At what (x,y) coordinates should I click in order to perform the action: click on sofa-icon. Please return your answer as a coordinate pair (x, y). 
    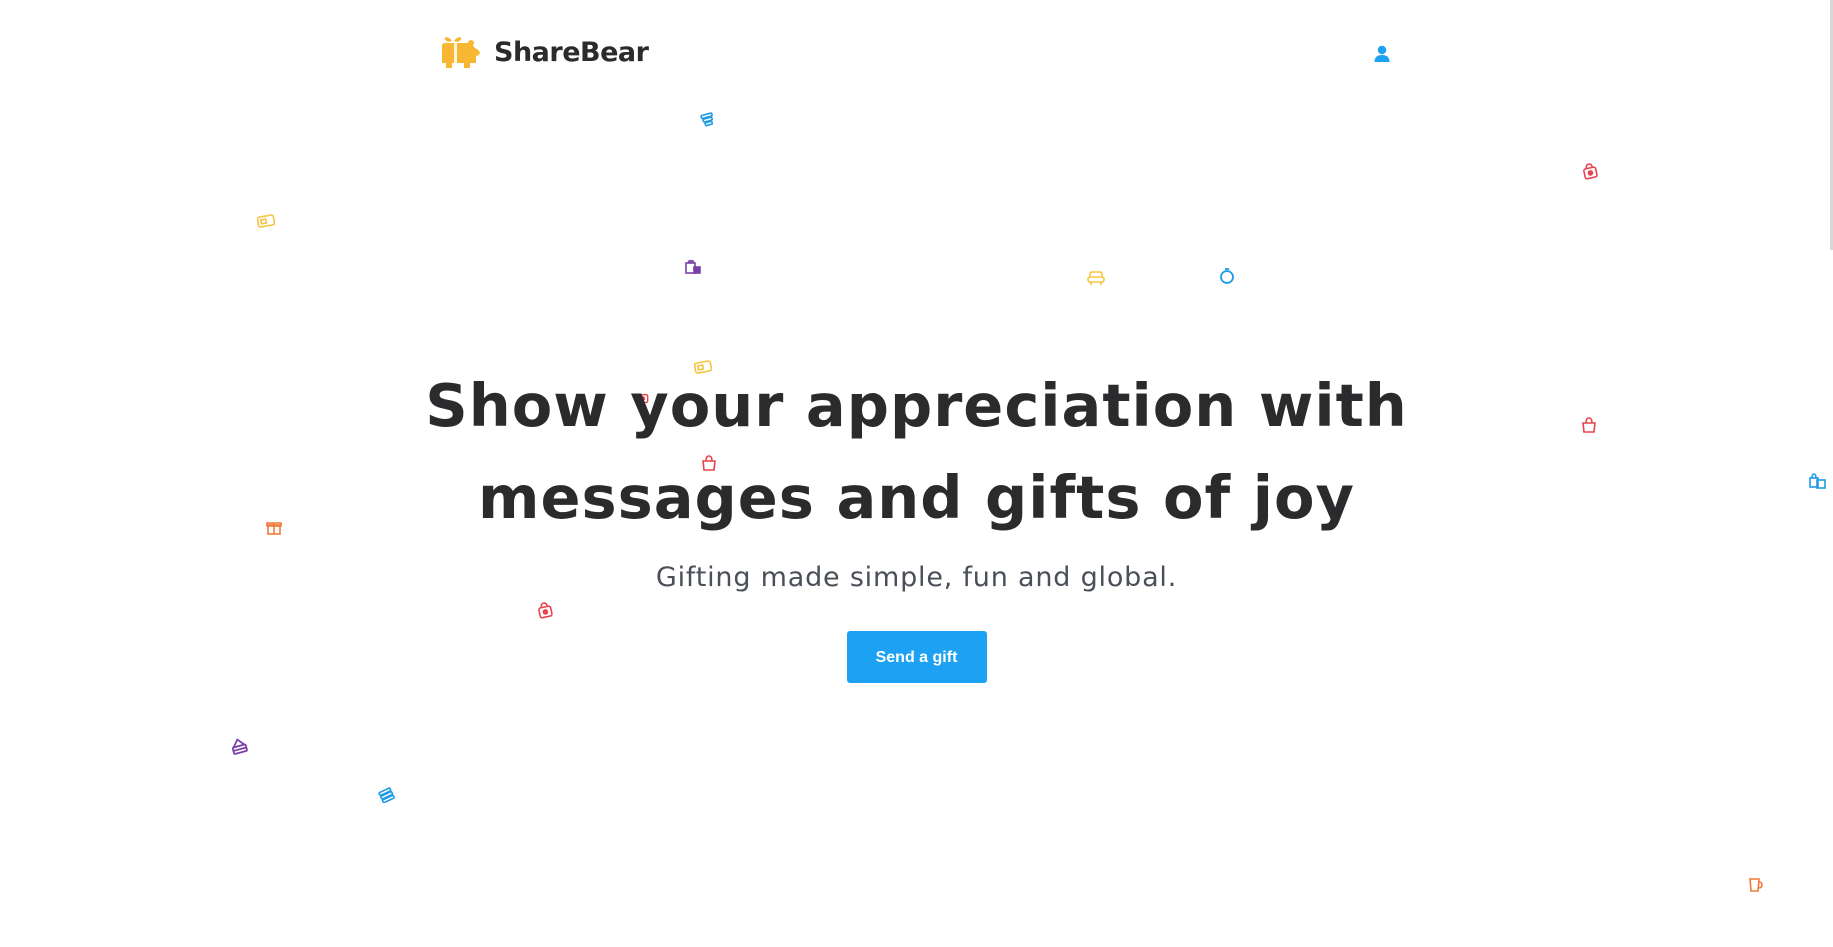
    Looking at the image, I should click on (1096, 278).